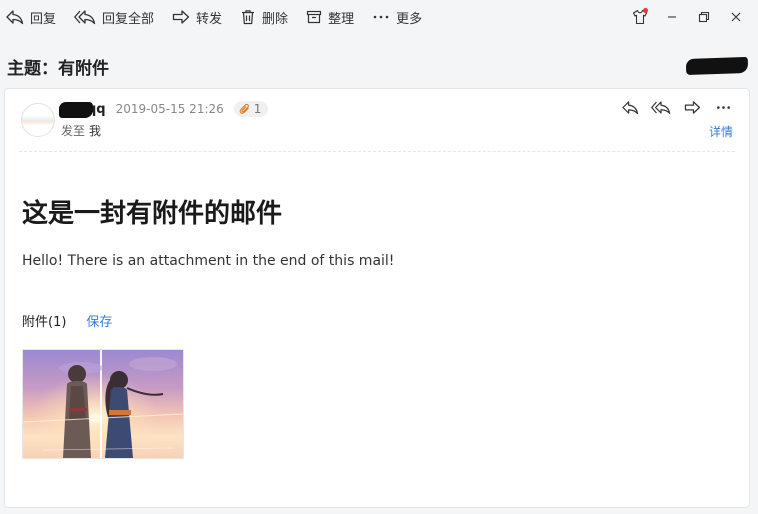 The image size is (758, 514). What do you see at coordinates (58, 69) in the screenshot?
I see `mail-subject: 主题：有附件` at bounding box center [58, 69].